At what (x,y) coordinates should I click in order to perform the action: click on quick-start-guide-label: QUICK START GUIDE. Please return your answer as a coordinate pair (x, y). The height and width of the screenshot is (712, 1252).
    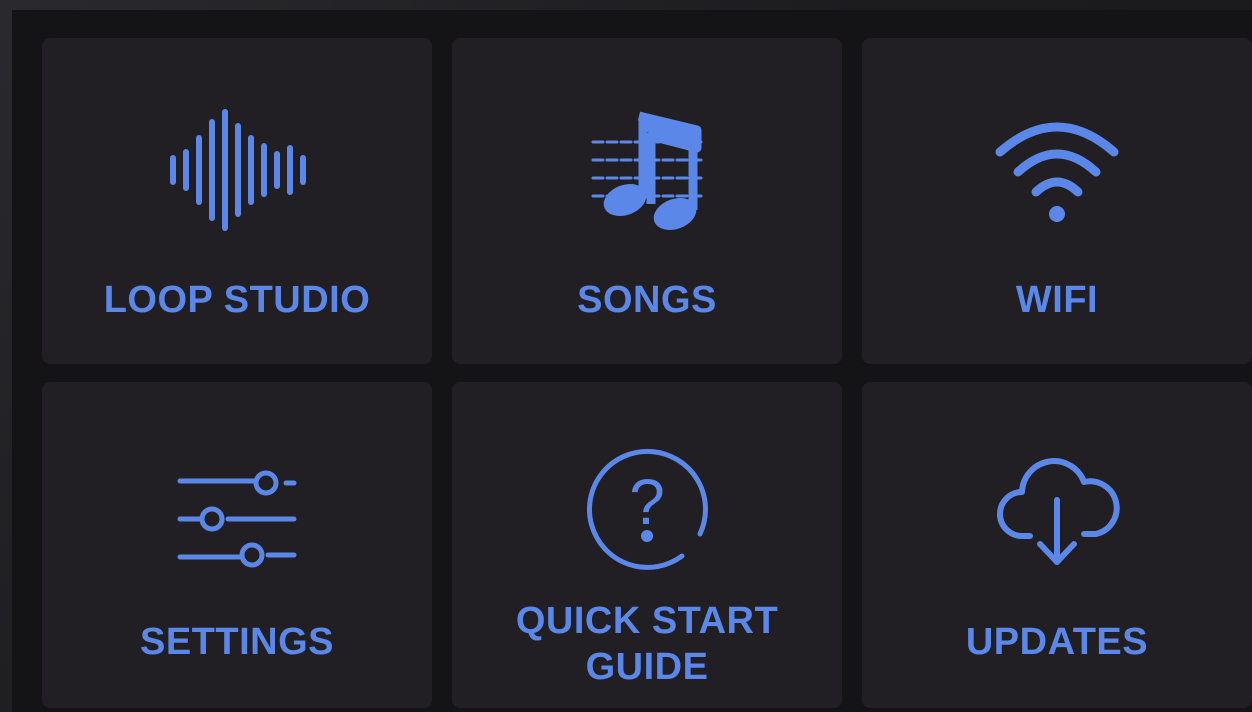
    Looking at the image, I should click on (647, 644).